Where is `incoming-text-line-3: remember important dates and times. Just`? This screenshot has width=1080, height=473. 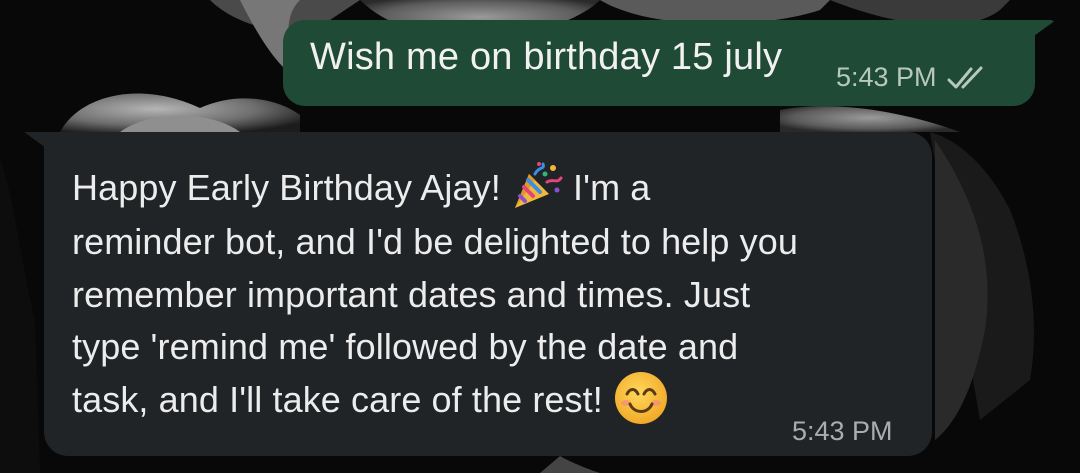
incoming-text-line-3: remember important dates and times. Just is located at coordinates (411, 294).